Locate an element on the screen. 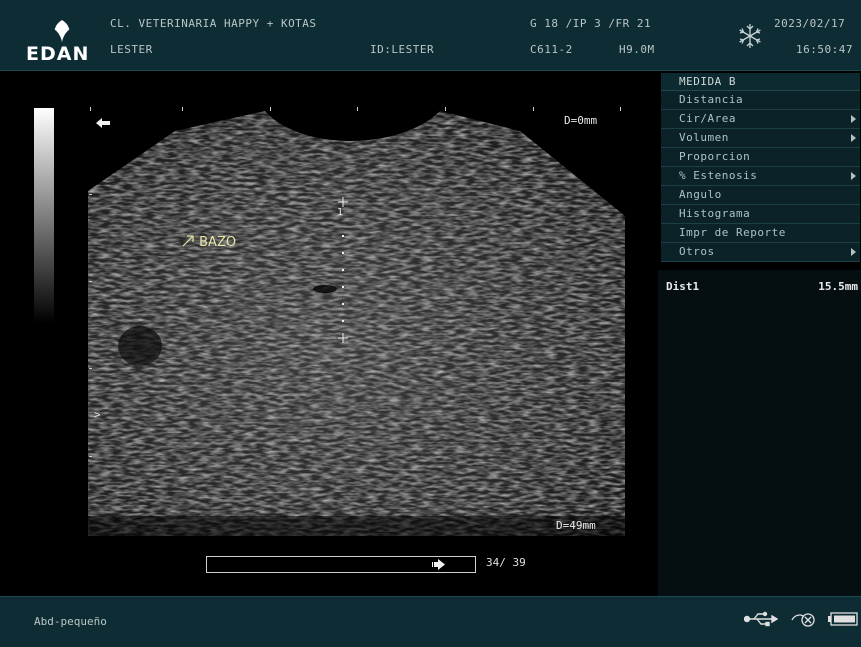 Image resolution: width=861 pixels, height=647 pixels. cine-progress-bar is located at coordinates (341, 564).